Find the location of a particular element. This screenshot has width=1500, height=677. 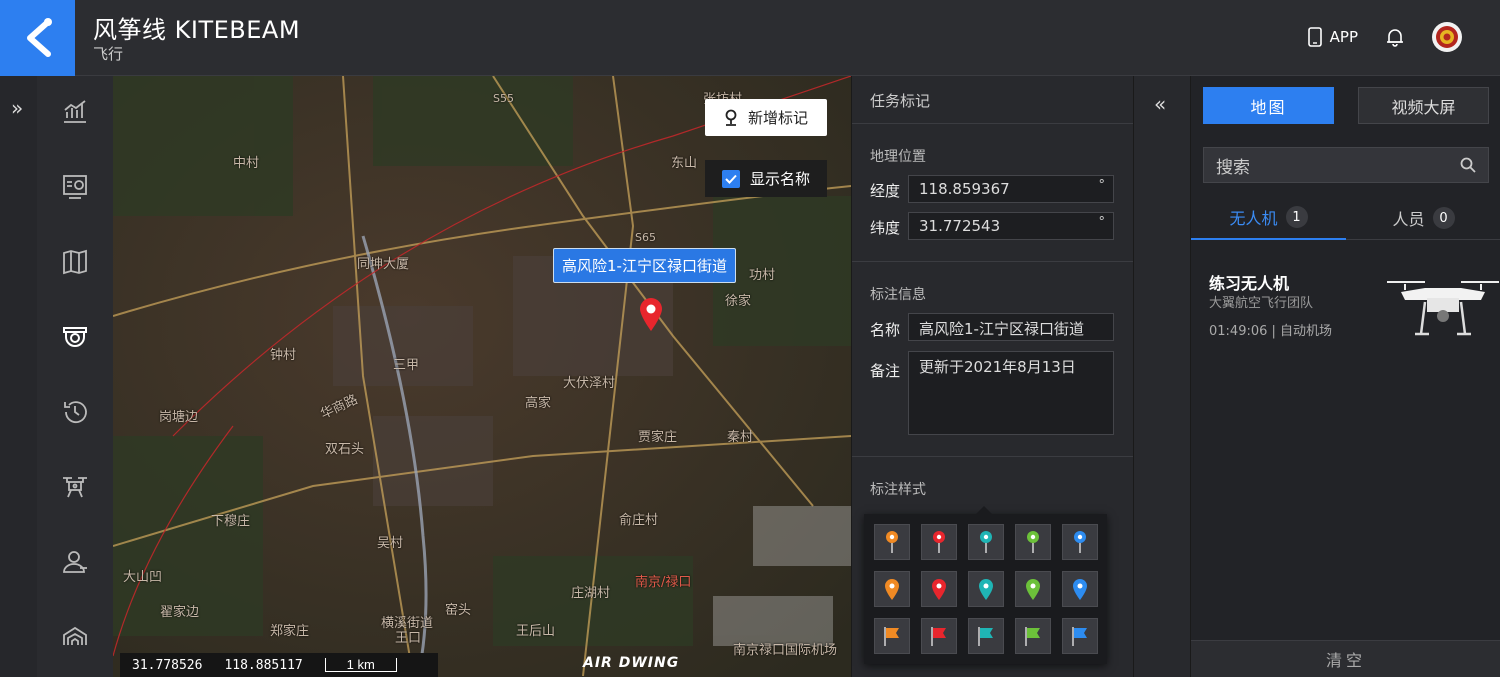

map-place-label: 窑头 is located at coordinates (458, 610).